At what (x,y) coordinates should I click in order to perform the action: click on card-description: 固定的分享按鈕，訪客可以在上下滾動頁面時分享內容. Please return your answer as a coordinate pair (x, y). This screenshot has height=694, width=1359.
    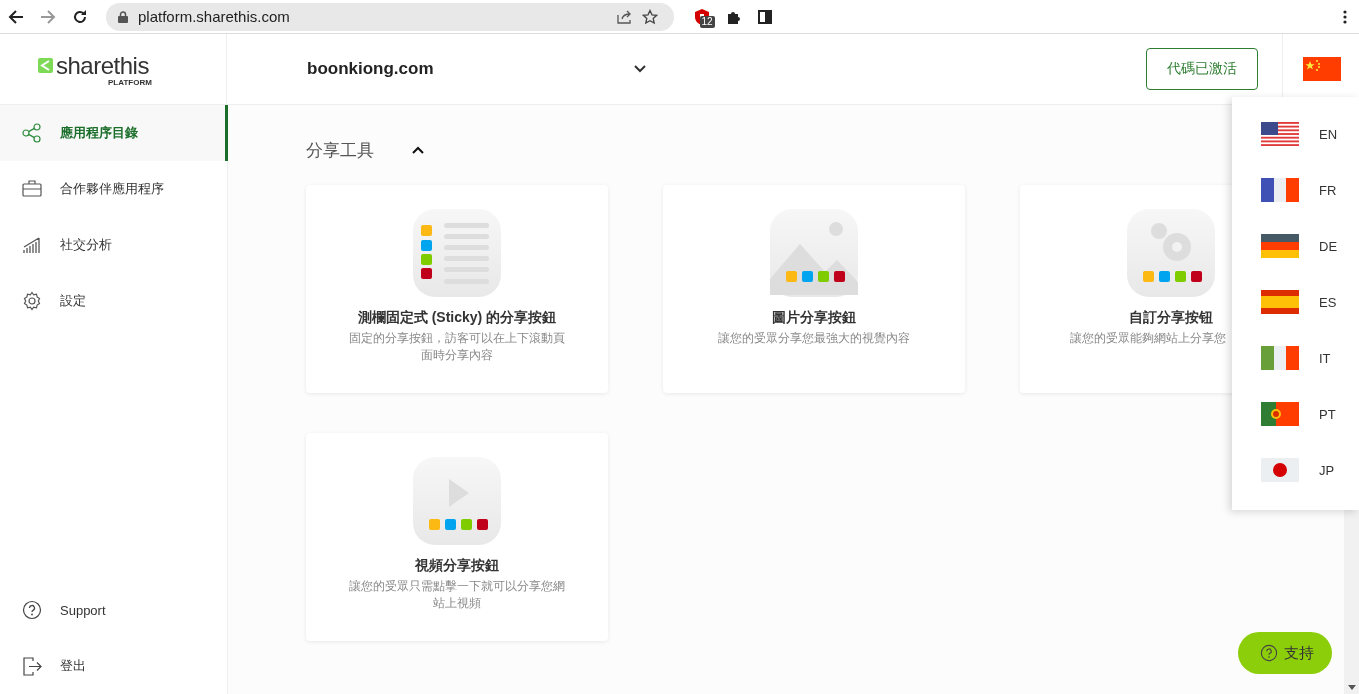
    Looking at the image, I should click on (457, 347).